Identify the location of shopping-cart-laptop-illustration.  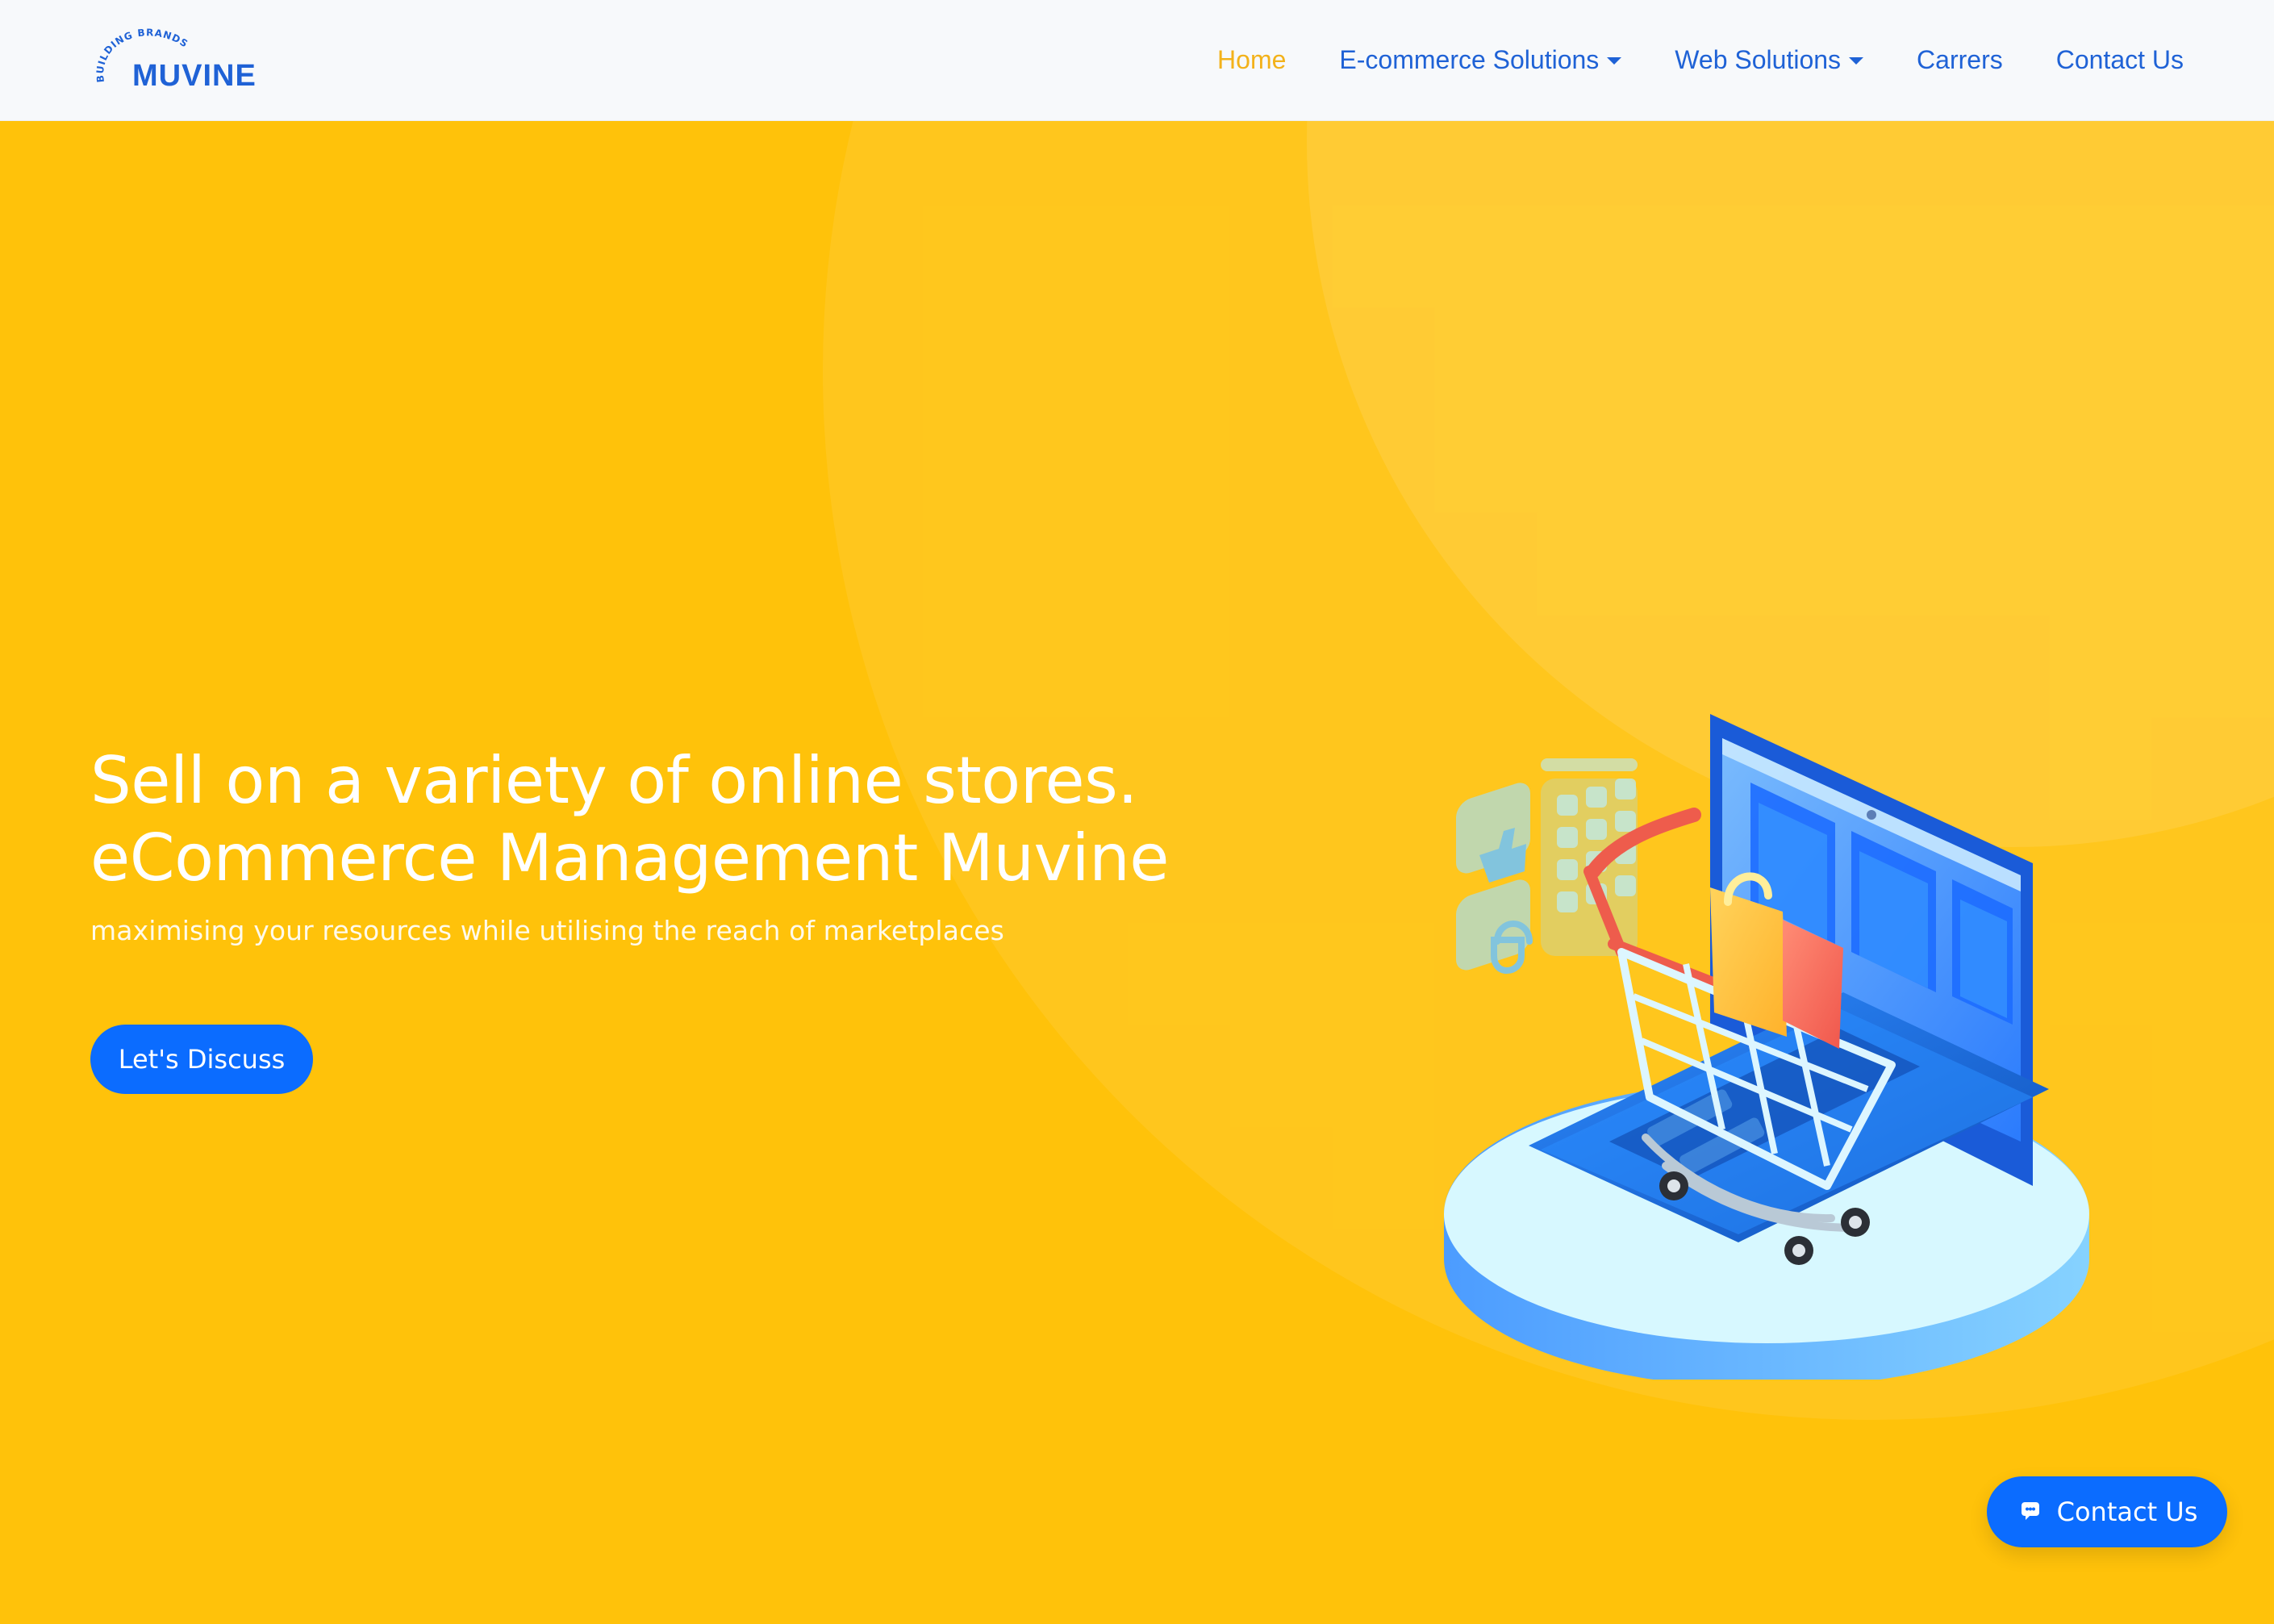
(1767, 1051).